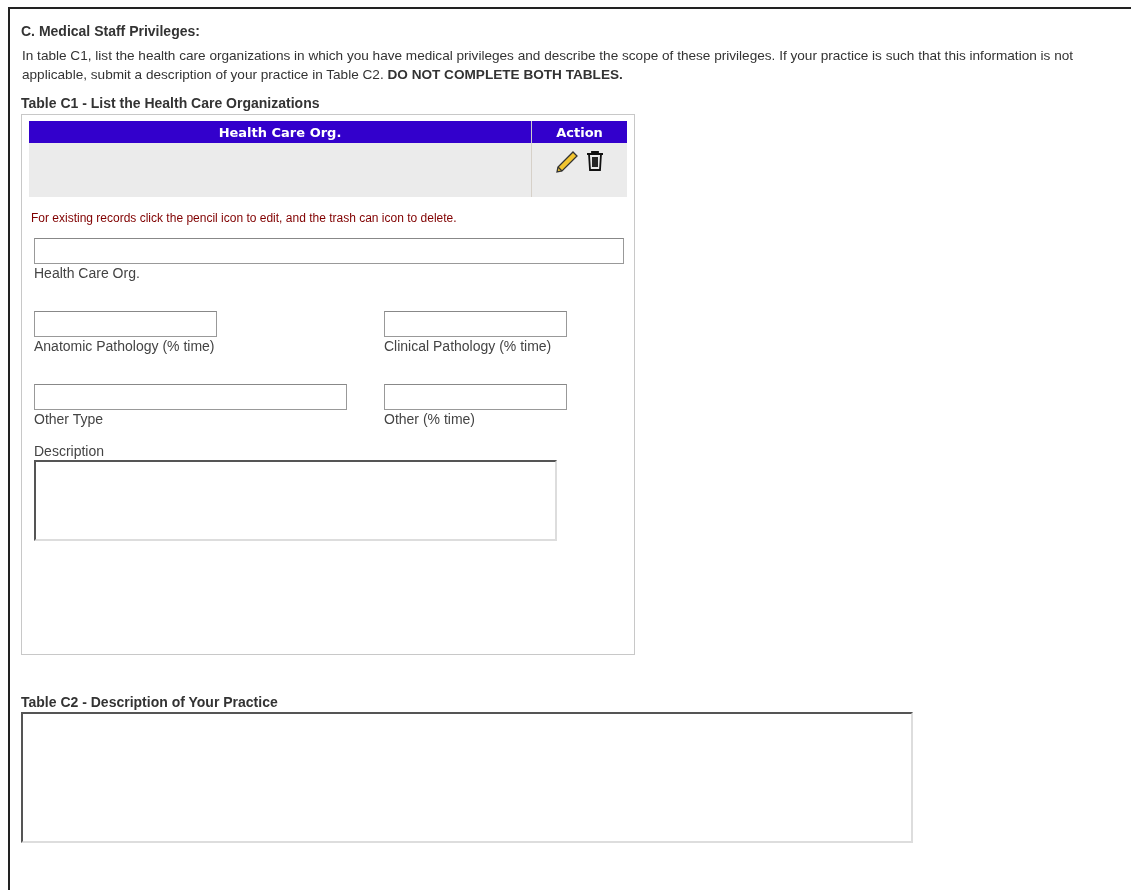 The width and height of the screenshot is (1131, 890). I want to click on table-title: Table C1 - List the Health Care Organizations, so click(170, 103).